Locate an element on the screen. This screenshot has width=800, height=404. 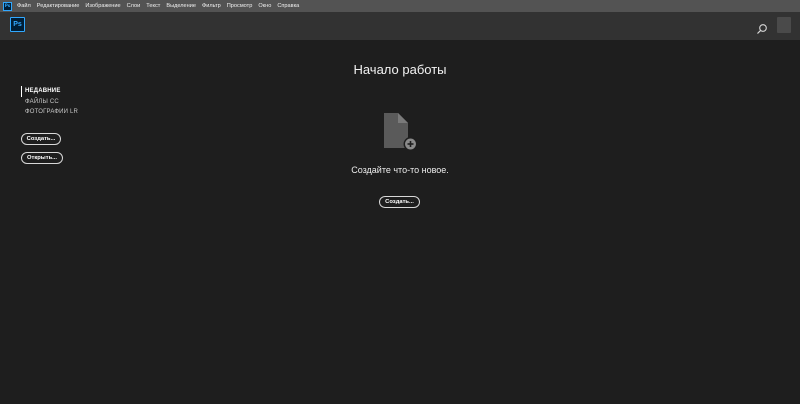
menu-image: Изображение is located at coordinates (102, 6).